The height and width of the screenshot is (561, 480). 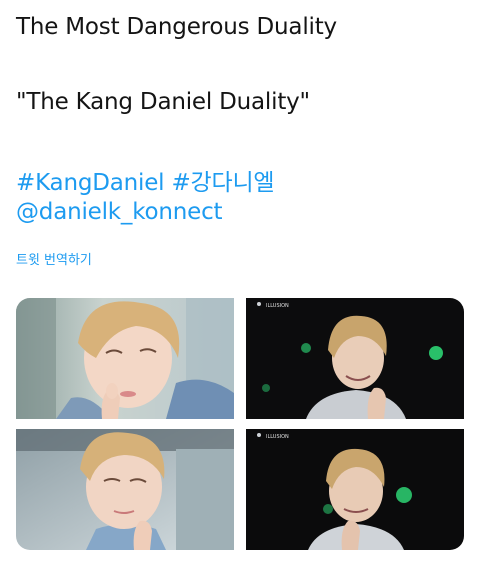 What do you see at coordinates (277, 437) in the screenshot?
I see `stage-caption-2: ILLUSION` at bounding box center [277, 437].